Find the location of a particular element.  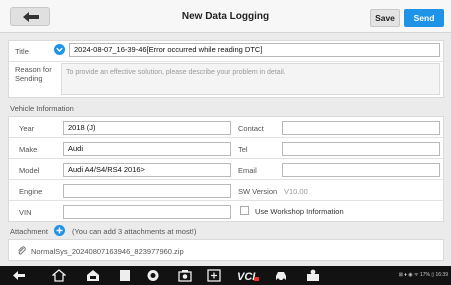

home-icon is located at coordinates (59, 275).